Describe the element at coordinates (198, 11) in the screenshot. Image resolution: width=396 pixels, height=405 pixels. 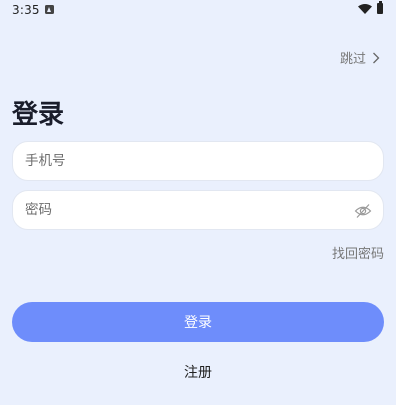
I see `status-bar: 3:35` at that location.